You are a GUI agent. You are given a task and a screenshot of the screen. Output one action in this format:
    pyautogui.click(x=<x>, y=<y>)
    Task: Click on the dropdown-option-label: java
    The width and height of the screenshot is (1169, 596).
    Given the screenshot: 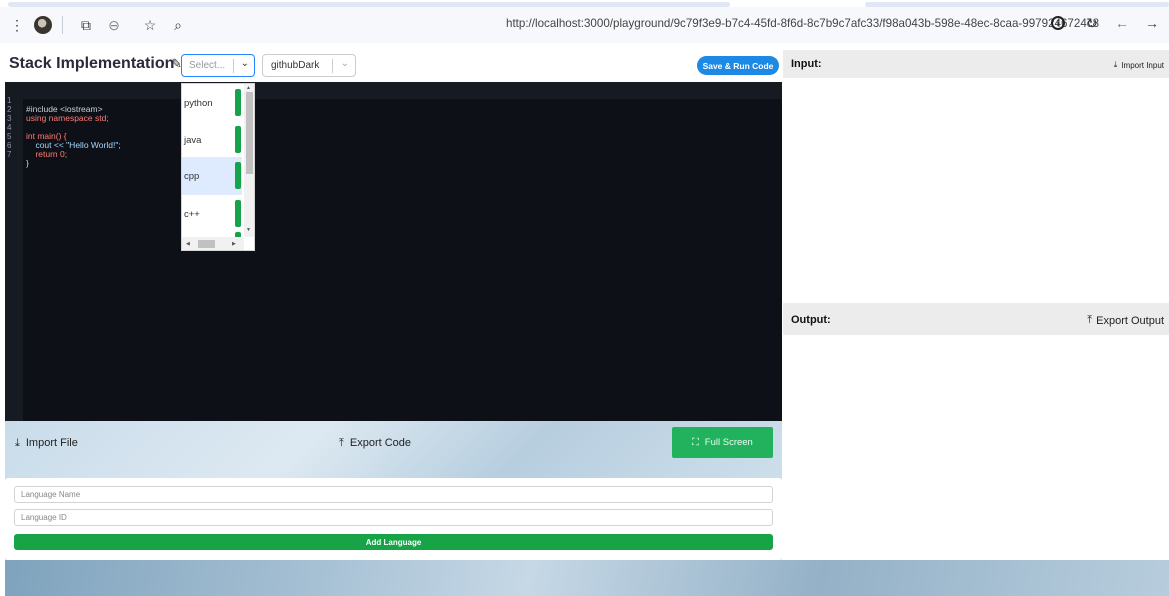 What is the action you would take?
    pyautogui.click(x=193, y=140)
    